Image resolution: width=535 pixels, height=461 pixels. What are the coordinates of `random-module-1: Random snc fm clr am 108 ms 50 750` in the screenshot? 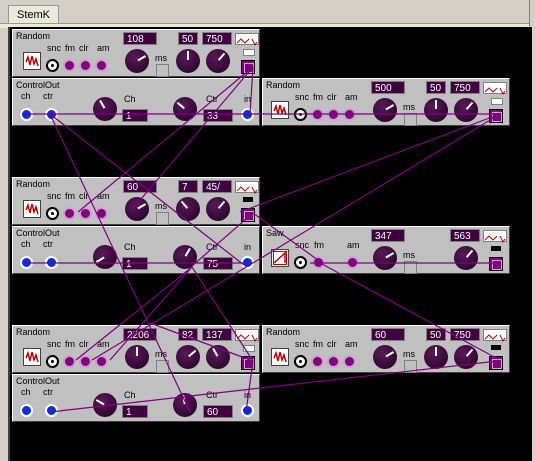 It's located at (136, 53).